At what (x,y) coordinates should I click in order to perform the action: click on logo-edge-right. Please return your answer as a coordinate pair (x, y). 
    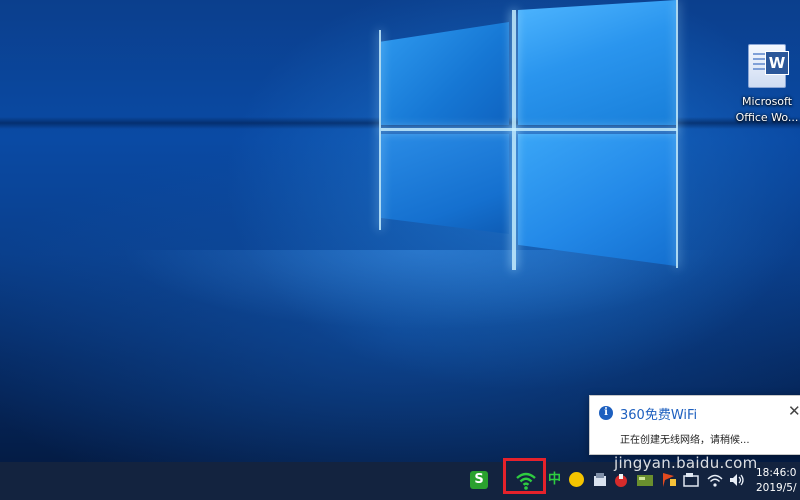
    Looking at the image, I should click on (677, 134).